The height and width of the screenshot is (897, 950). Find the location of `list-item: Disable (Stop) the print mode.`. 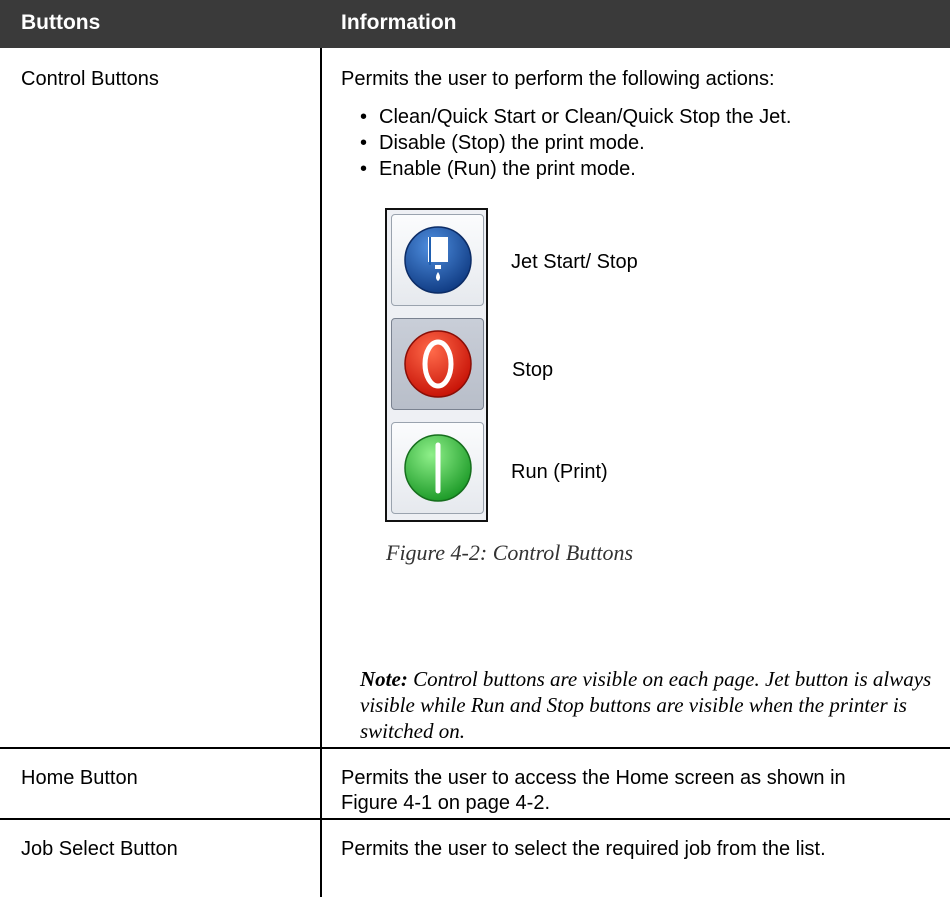

list-item: Disable (Stop) the print mode. is located at coordinates (575, 143).